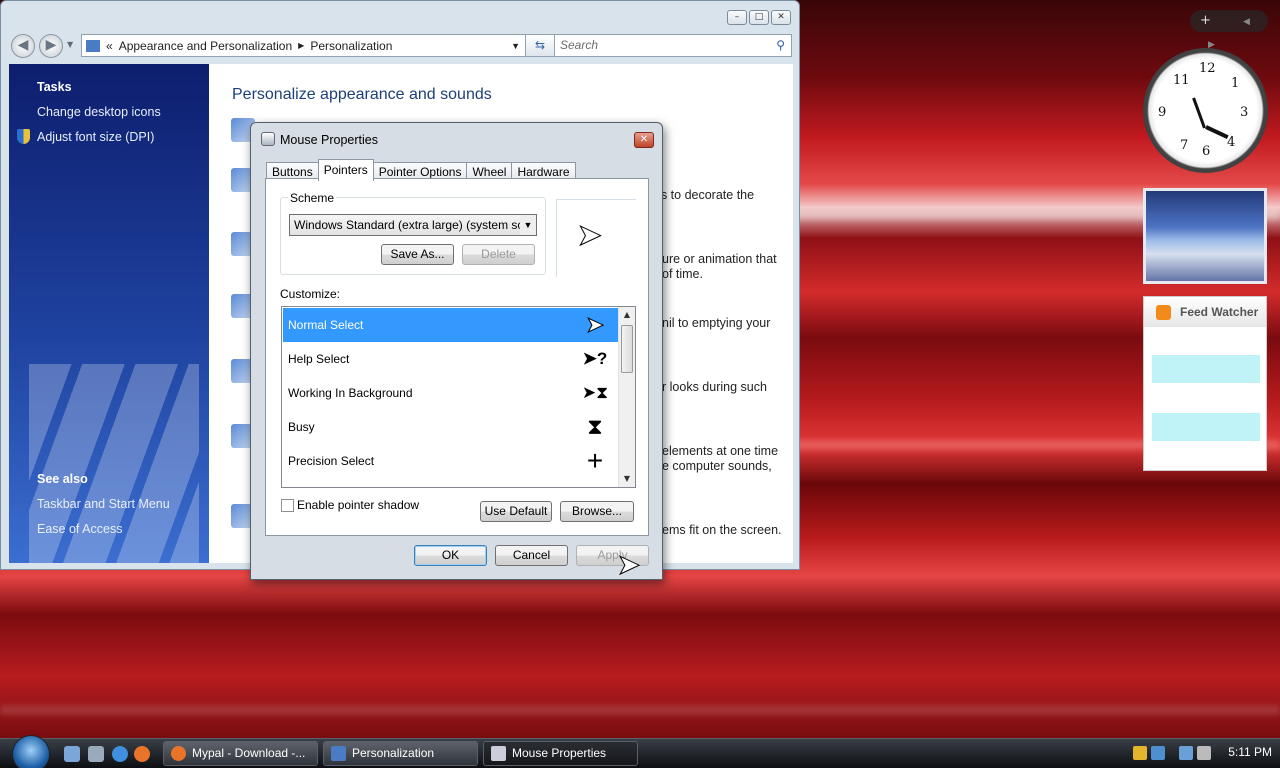  Describe the element at coordinates (319, 359) in the screenshot. I see `pointer-name: Help Select` at that location.